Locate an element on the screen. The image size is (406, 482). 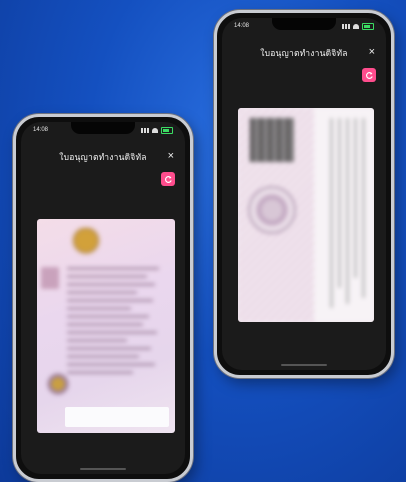
work-permit-card-back is located at coordinates (306, 215).